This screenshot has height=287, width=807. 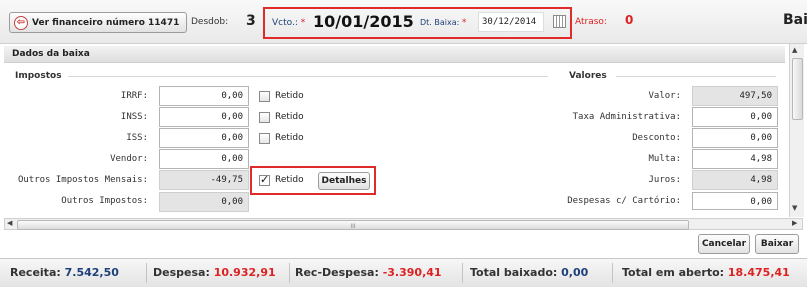 I want to click on desdob-value: 3, so click(x=251, y=21).